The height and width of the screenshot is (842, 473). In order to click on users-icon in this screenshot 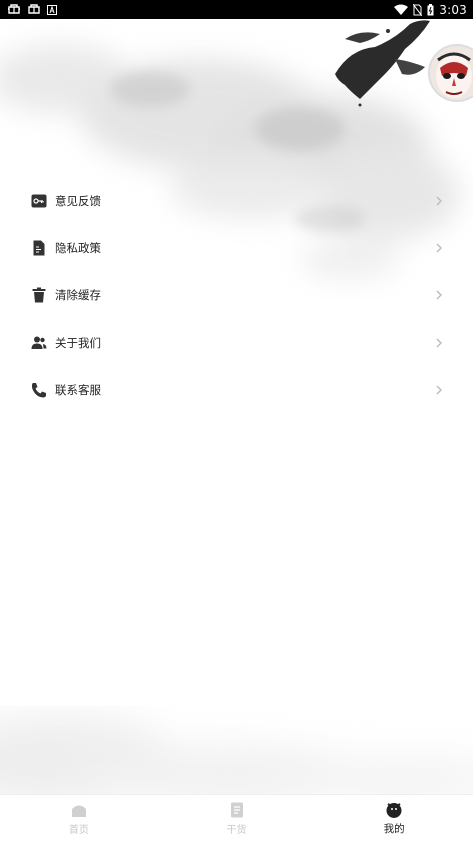, I will do `click(39, 343)`.